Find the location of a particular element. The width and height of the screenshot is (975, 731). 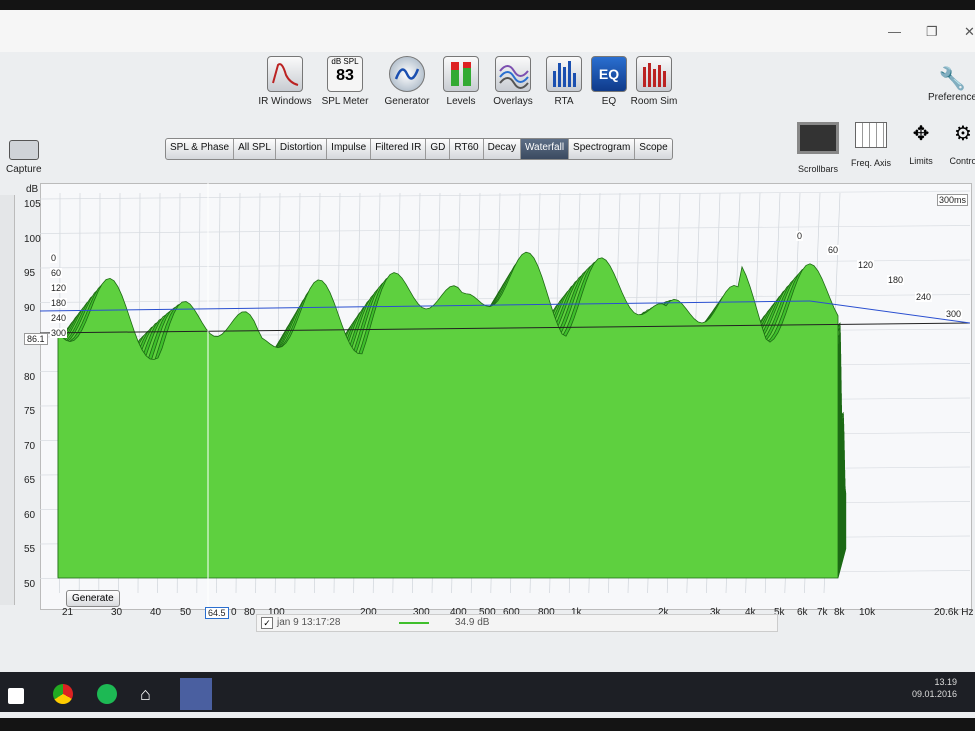

spl-meter-label: SPL Meter is located at coordinates (345, 101).